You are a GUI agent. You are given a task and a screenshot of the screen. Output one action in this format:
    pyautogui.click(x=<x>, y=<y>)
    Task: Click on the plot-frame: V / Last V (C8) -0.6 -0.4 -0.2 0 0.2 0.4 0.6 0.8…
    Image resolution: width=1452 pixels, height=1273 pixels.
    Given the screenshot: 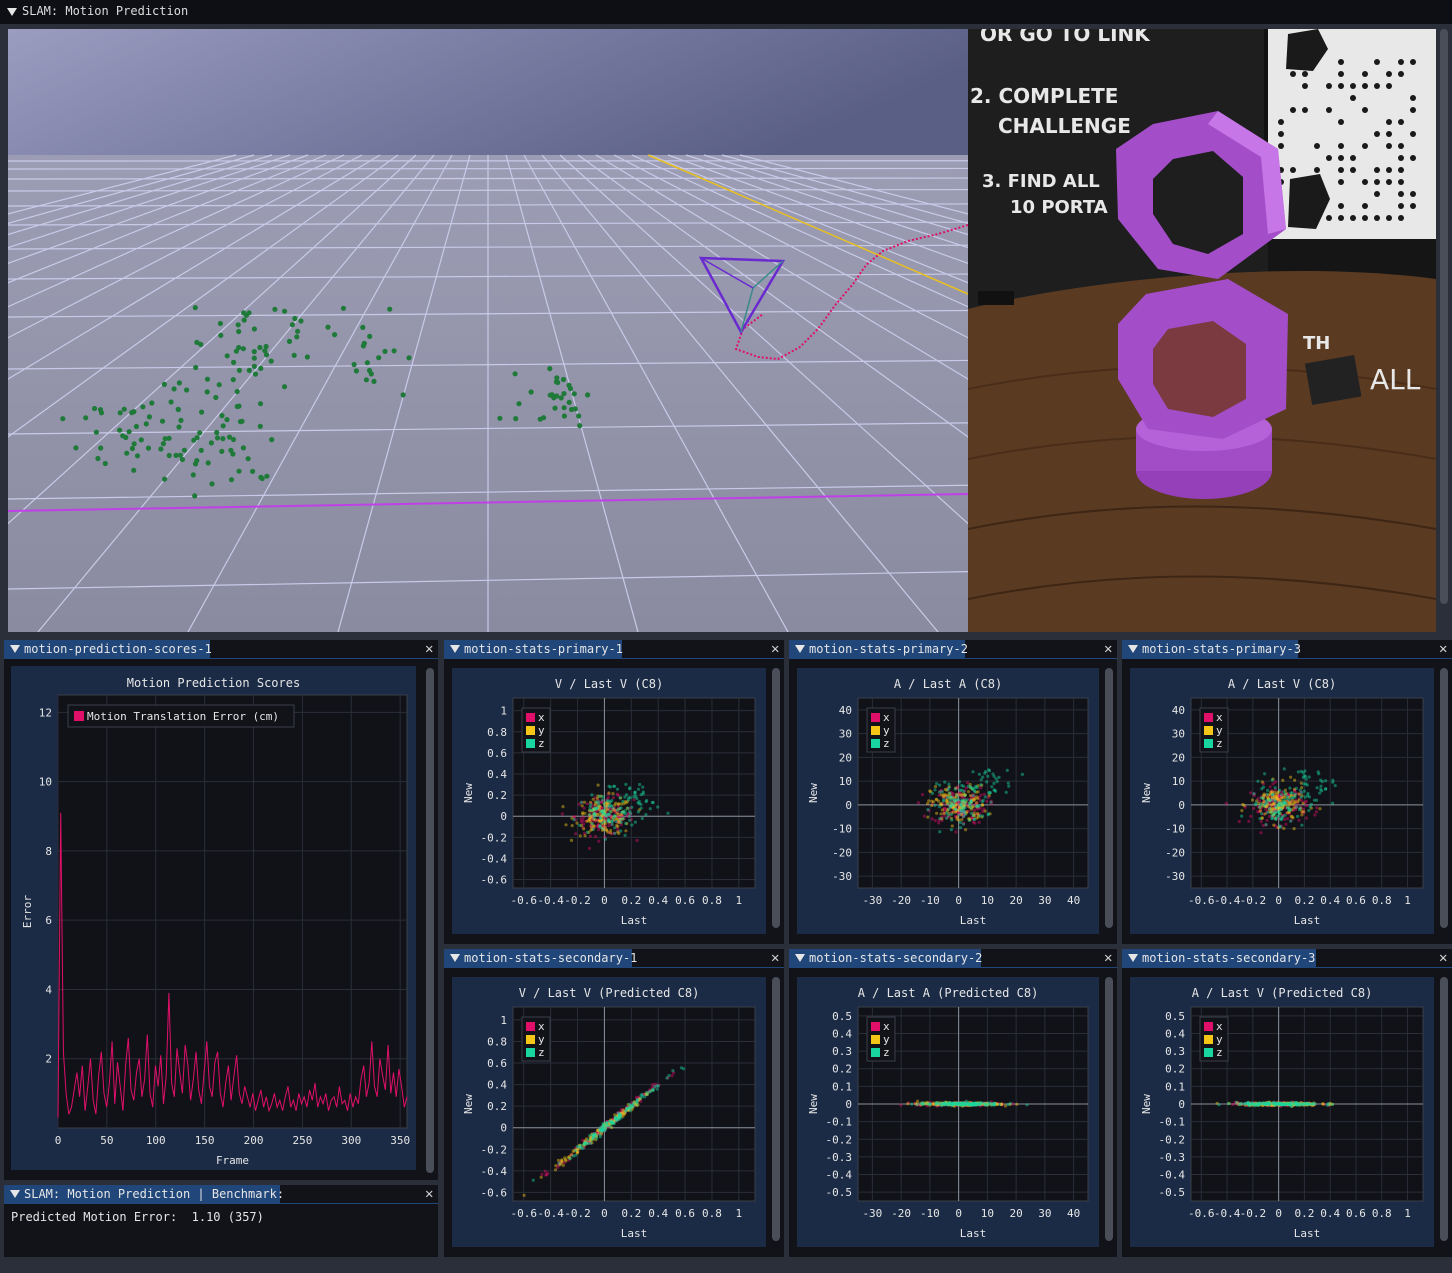 What is the action you would take?
    pyautogui.click(x=609, y=801)
    